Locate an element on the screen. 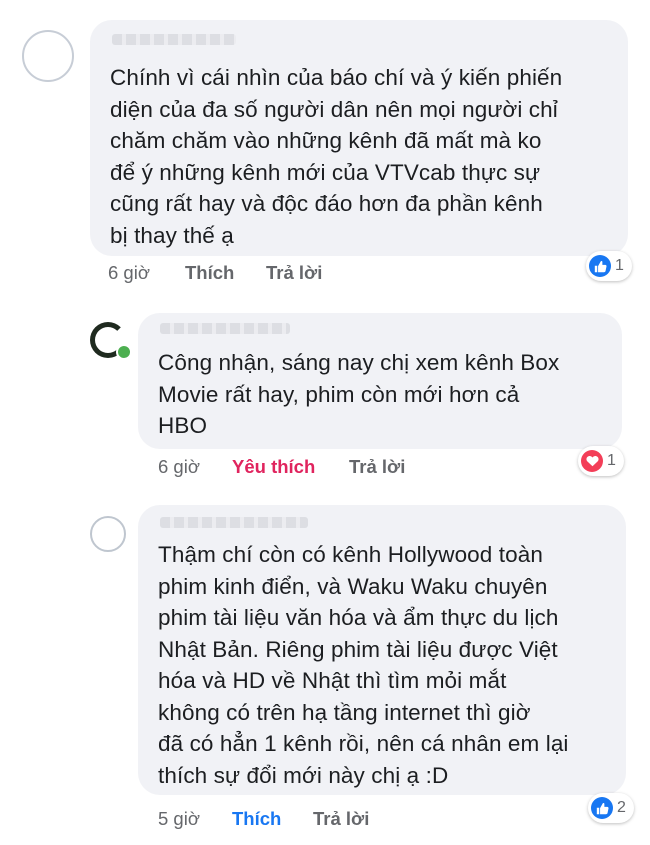  reaction-summary: 2 is located at coordinates (611, 808).